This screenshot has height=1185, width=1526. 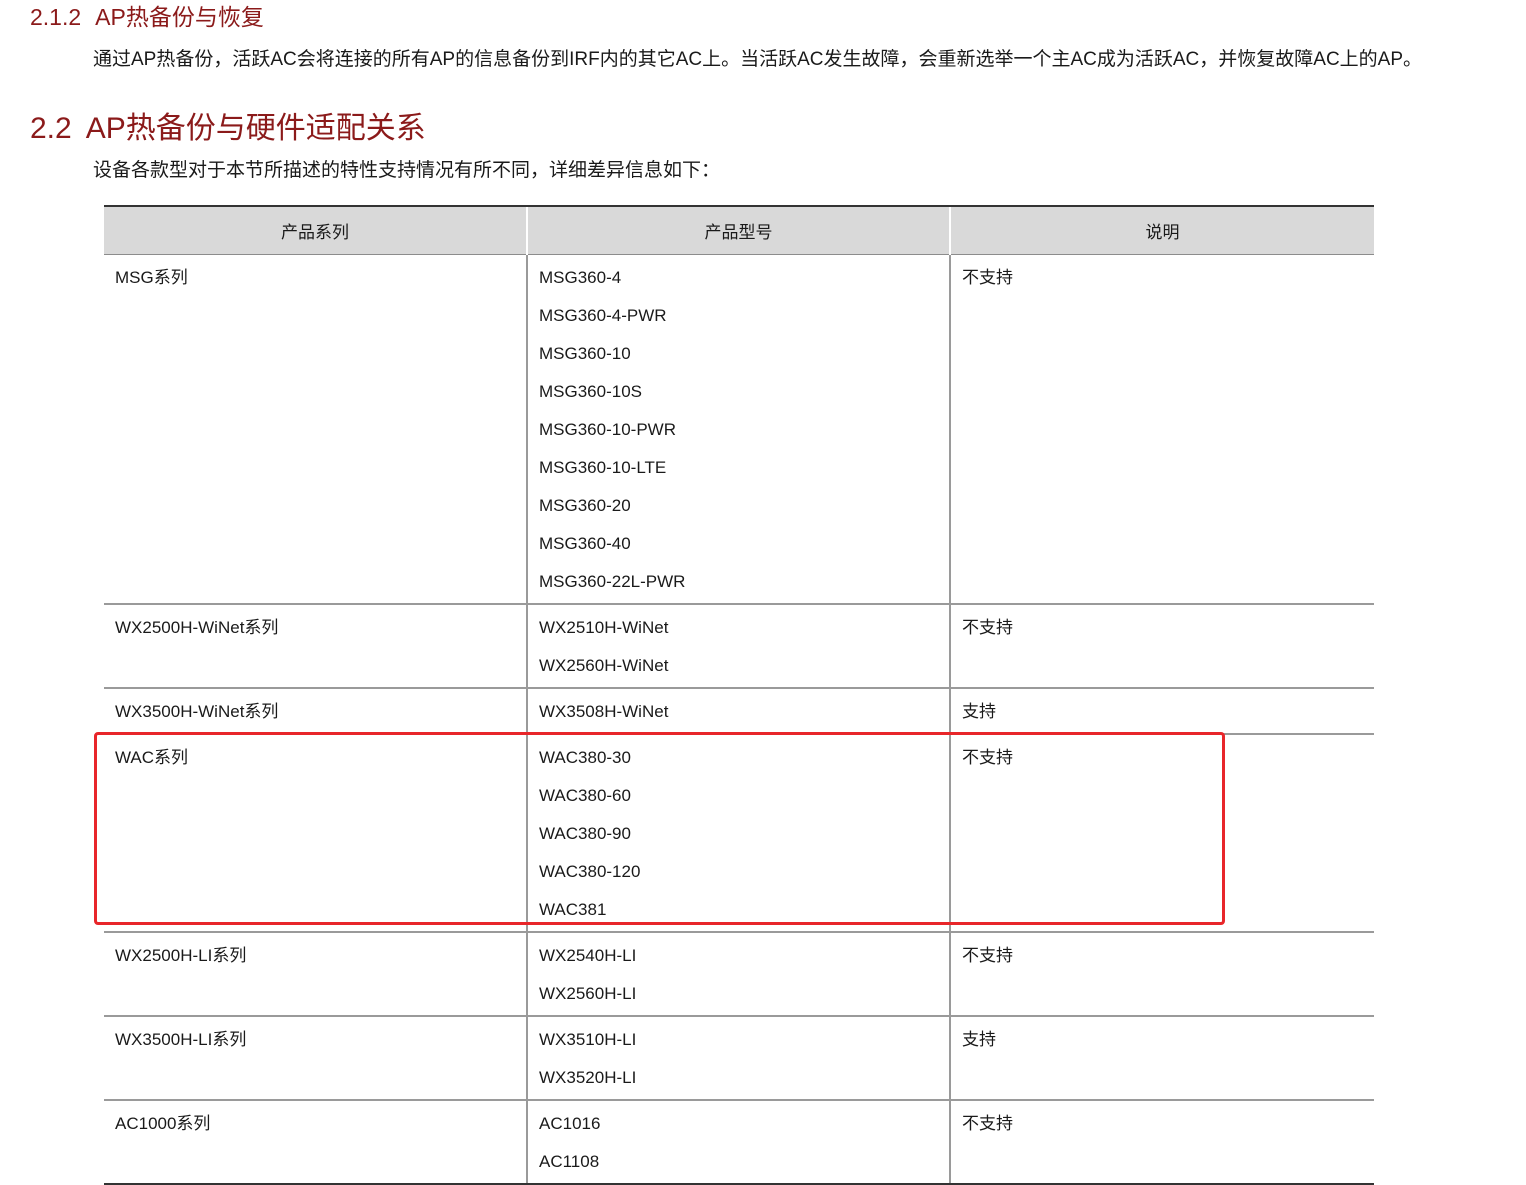 I want to click on model-name: MSG360-10S, so click(x=590, y=391).